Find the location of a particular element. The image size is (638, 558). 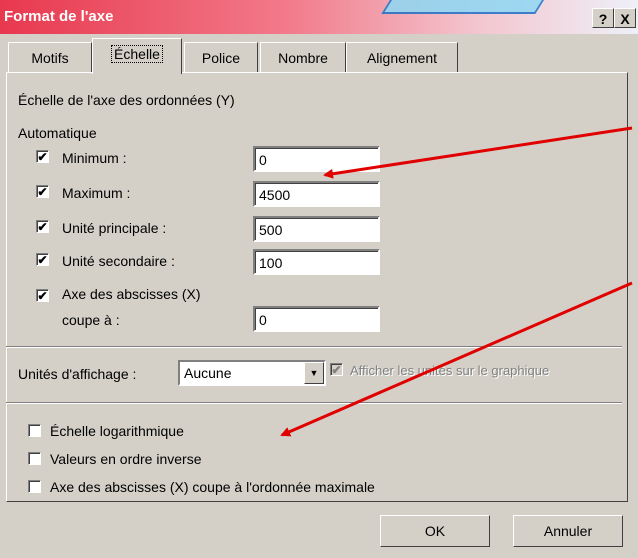

tab-echelle: Échelle is located at coordinates (137, 56).